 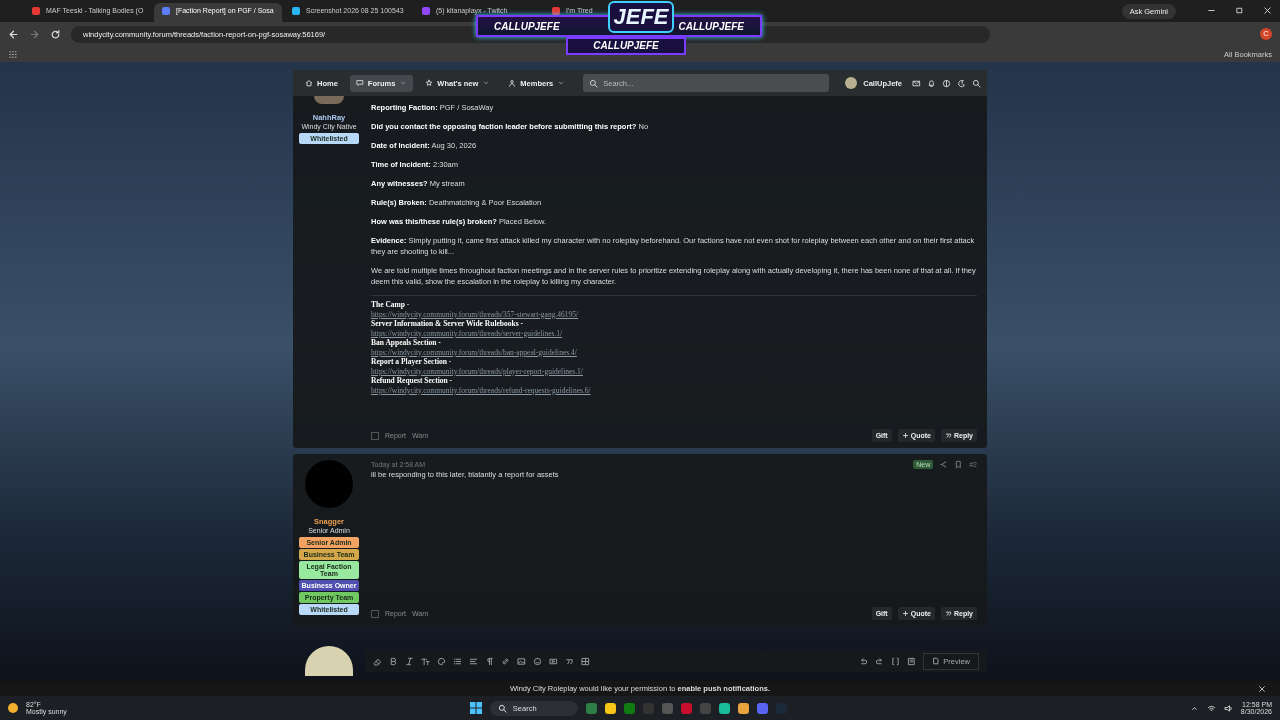 What do you see at coordinates (641, 17) in the screenshot?
I see `stream-logo-overlay: JEFE` at bounding box center [641, 17].